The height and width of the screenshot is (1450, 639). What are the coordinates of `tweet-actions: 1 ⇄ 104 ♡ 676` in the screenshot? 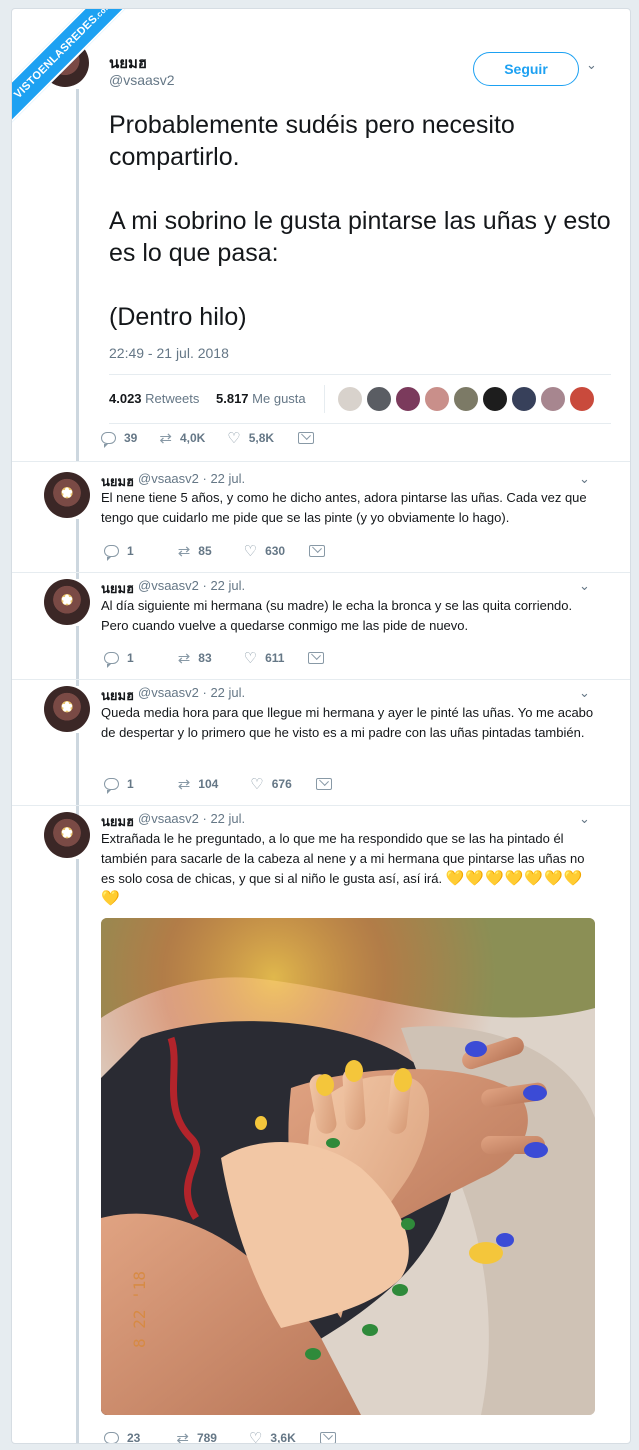 It's located at (233, 784).